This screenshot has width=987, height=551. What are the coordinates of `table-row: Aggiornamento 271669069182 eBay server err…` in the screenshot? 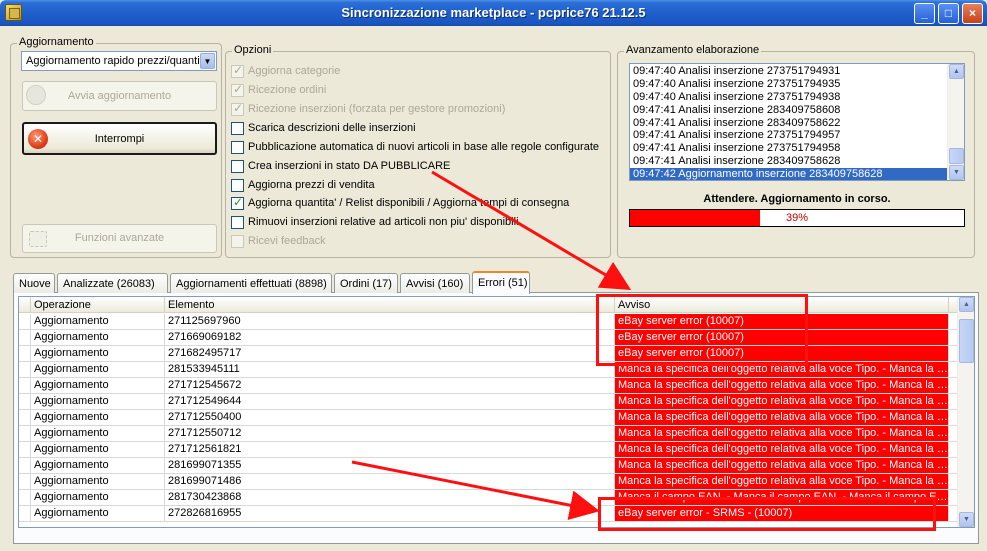 It's located at (489, 338).